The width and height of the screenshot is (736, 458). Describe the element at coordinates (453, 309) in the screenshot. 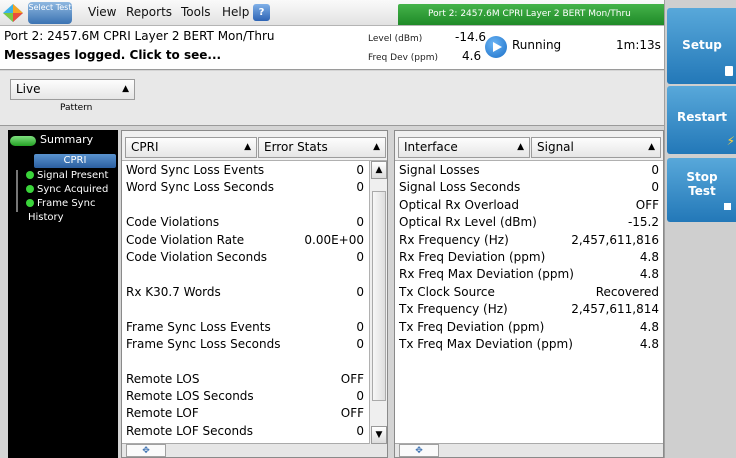

I see `row-label: Tx Frequency (Hz)` at that location.